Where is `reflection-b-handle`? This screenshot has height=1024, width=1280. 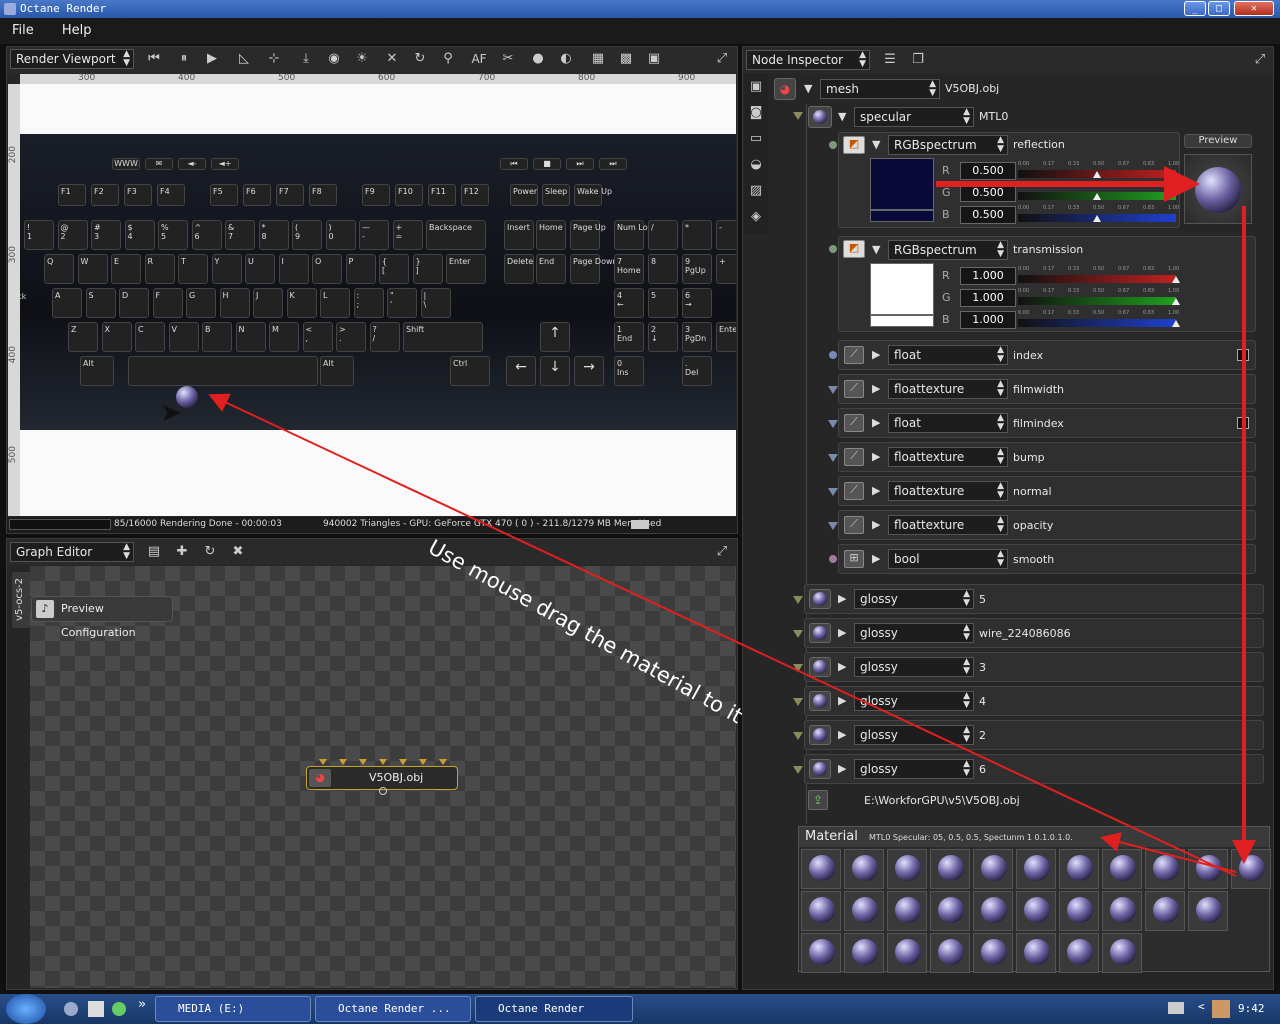
reflection-b-handle is located at coordinates (1097, 218).